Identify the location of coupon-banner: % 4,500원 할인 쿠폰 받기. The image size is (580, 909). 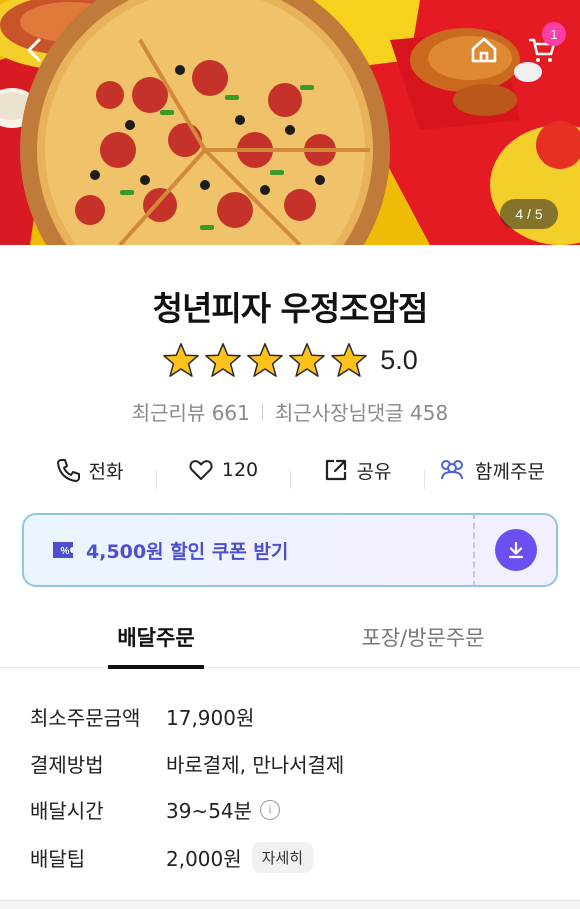
(290, 550).